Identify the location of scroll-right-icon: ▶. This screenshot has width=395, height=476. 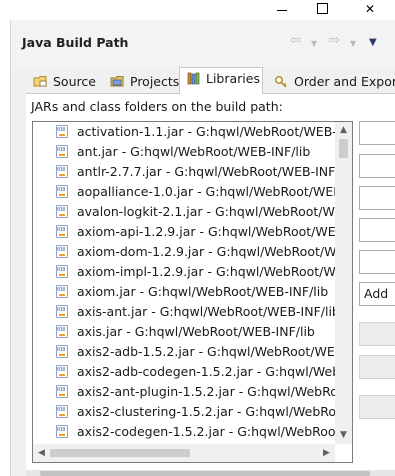
(326, 453).